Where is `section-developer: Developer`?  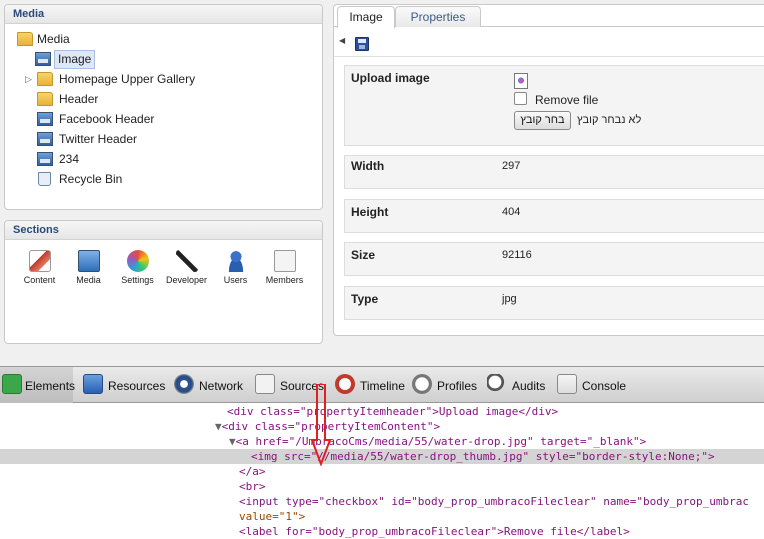 section-developer: Developer is located at coordinates (186, 266).